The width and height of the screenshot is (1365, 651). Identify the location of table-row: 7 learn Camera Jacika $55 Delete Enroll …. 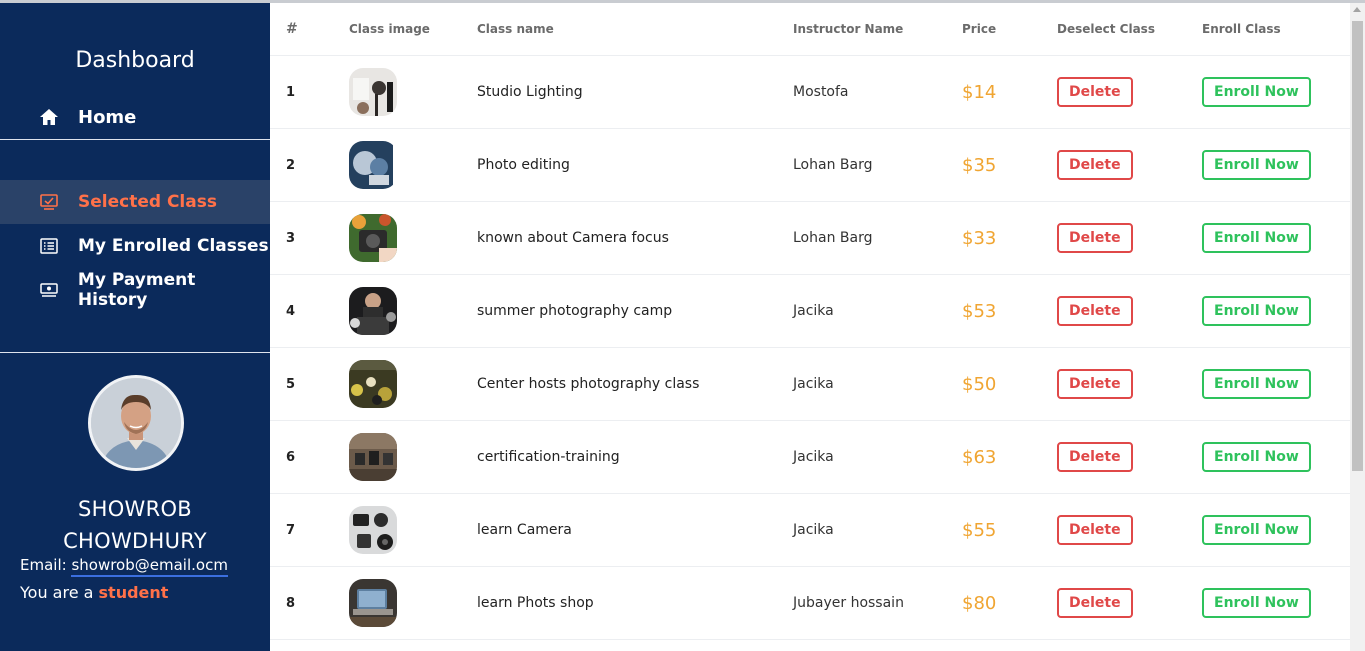
(810, 530).